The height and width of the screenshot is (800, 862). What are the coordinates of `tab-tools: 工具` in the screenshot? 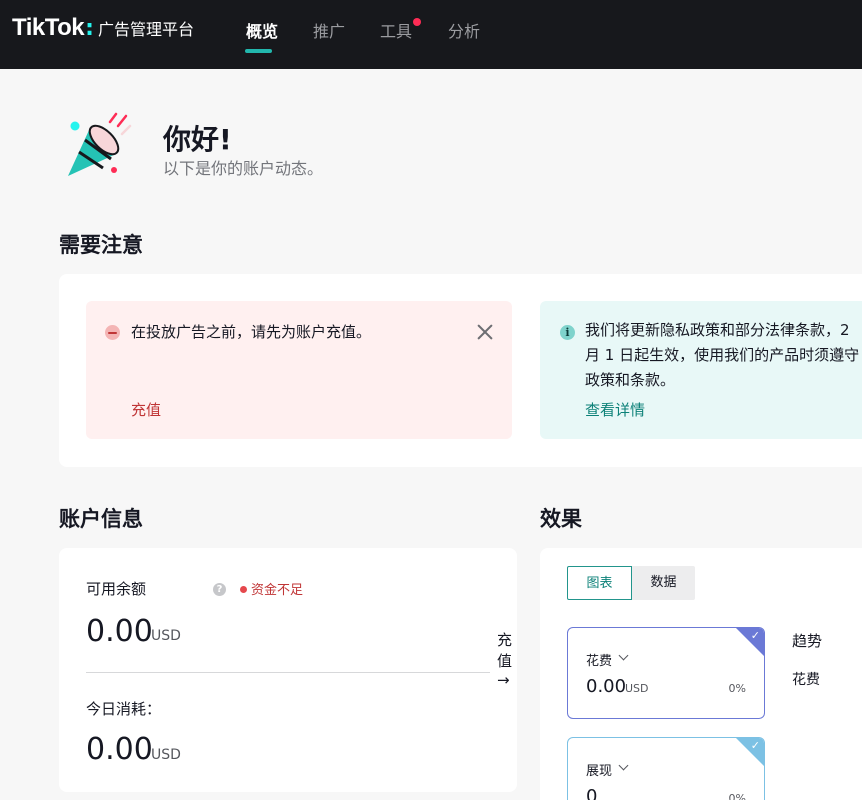 It's located at (396, 30).